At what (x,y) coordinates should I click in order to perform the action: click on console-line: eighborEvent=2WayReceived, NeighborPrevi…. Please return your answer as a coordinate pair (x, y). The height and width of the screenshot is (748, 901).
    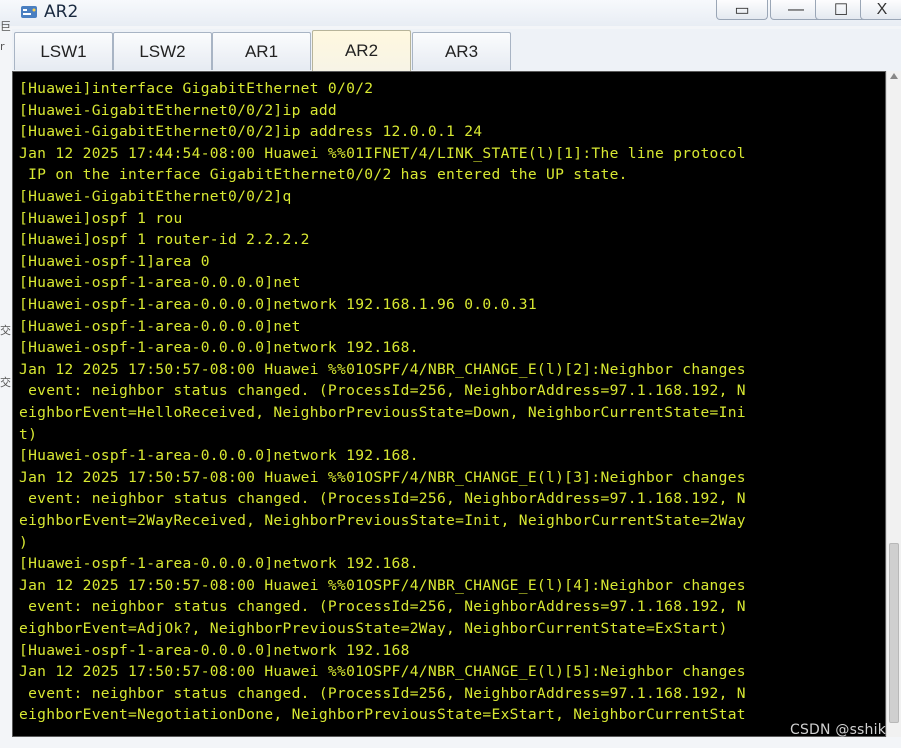
    Looking at the image, I should click on (382, 520).